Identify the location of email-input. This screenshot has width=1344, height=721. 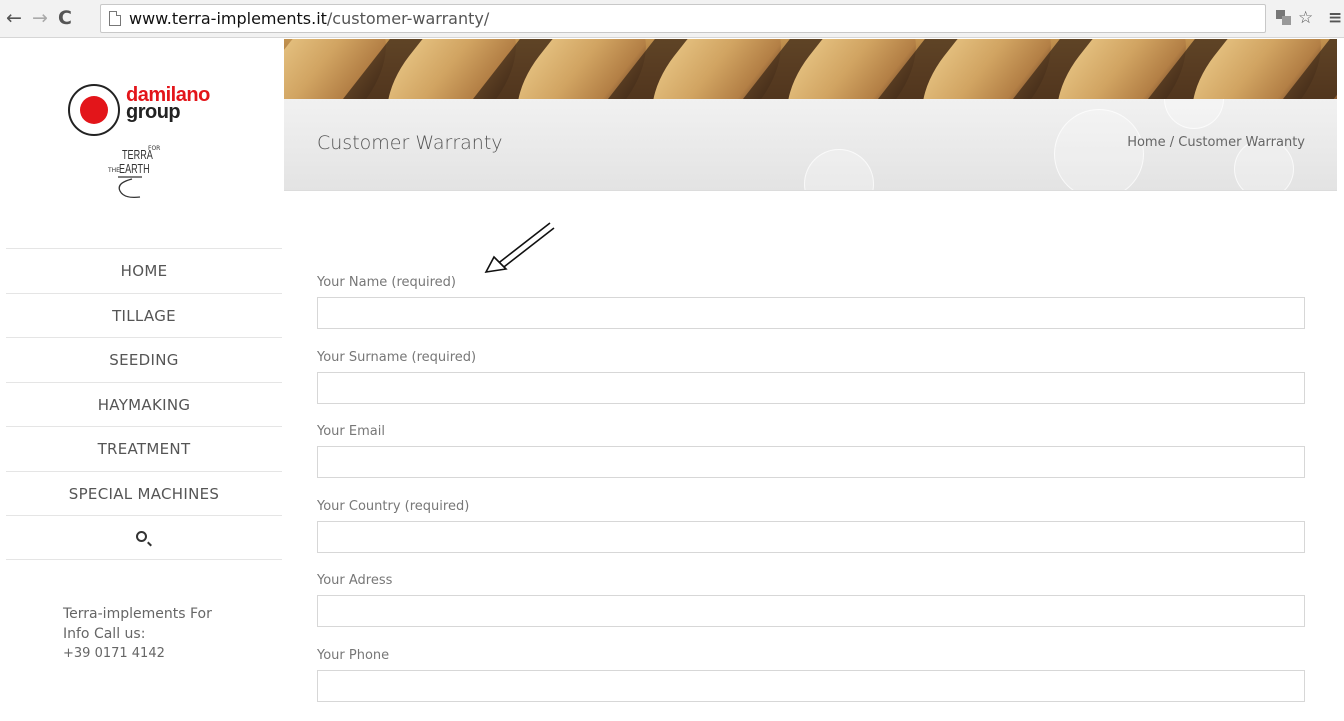
(811, 462).